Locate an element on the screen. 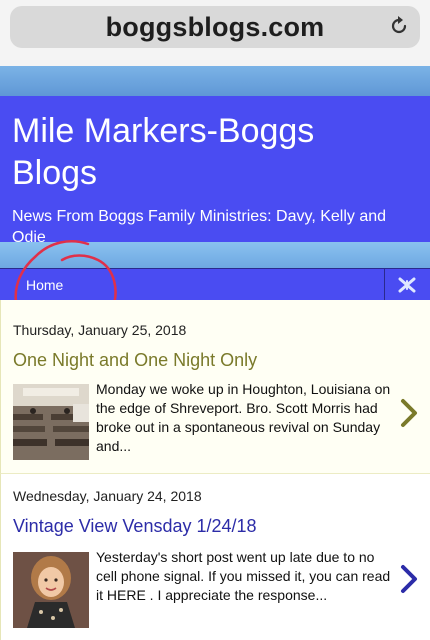 This screenshot has width=430, height=640. browser-bar: boggsblogs.com is located at coordinates (215, 33).